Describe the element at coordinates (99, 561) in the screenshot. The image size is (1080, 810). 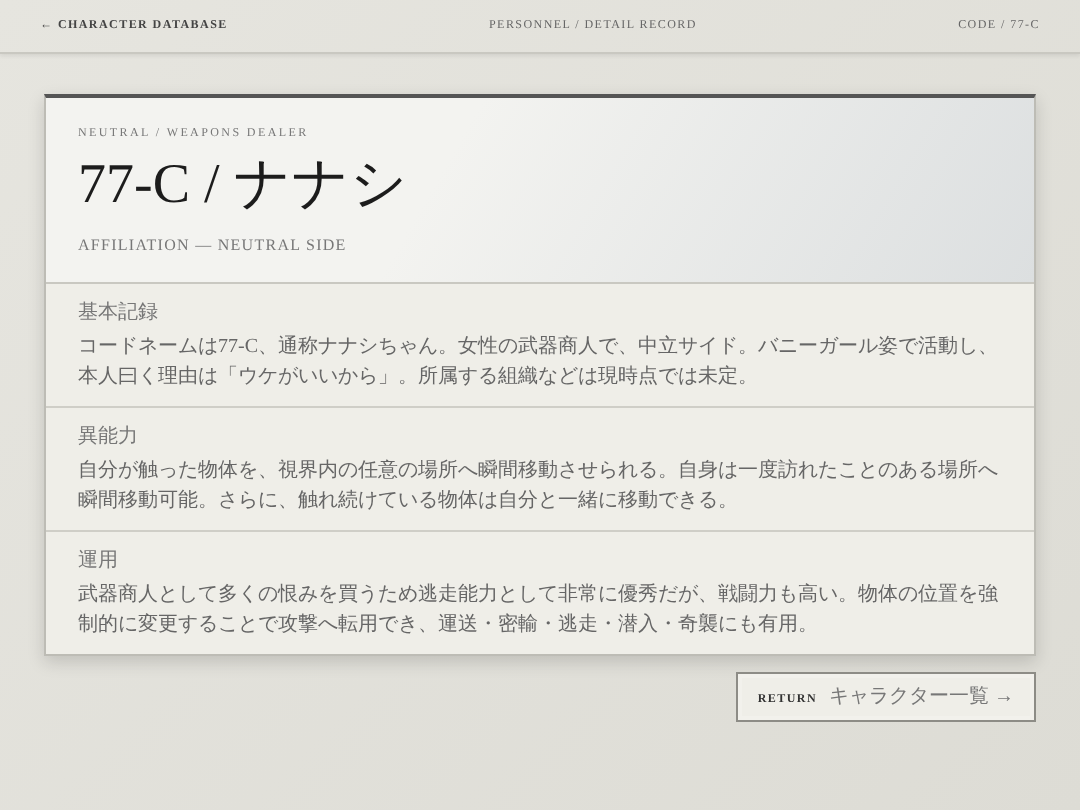
I see `section-label: 運用` at that location.